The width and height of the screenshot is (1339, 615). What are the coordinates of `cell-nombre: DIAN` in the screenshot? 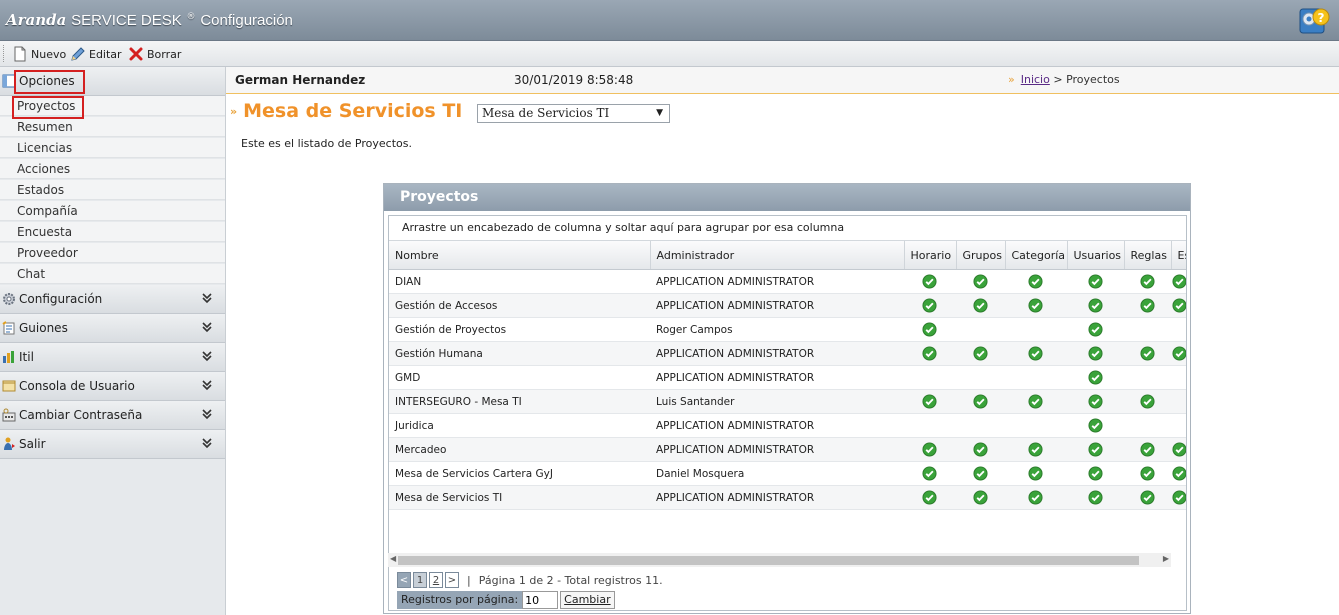 It's located at (519, 281).